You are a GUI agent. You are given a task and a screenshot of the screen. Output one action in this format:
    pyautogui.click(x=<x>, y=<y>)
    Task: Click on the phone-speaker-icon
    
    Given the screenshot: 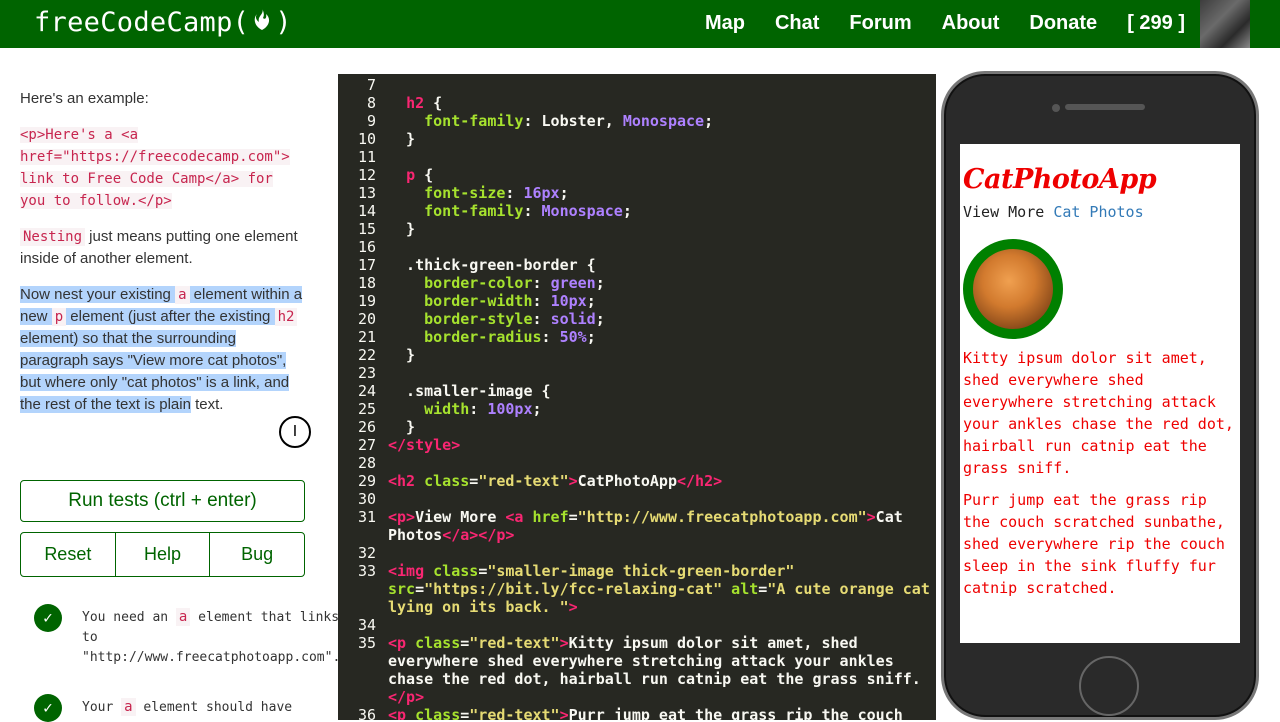 What is the action you would take?
    pyautogui.click(x=1105, y=107)
    